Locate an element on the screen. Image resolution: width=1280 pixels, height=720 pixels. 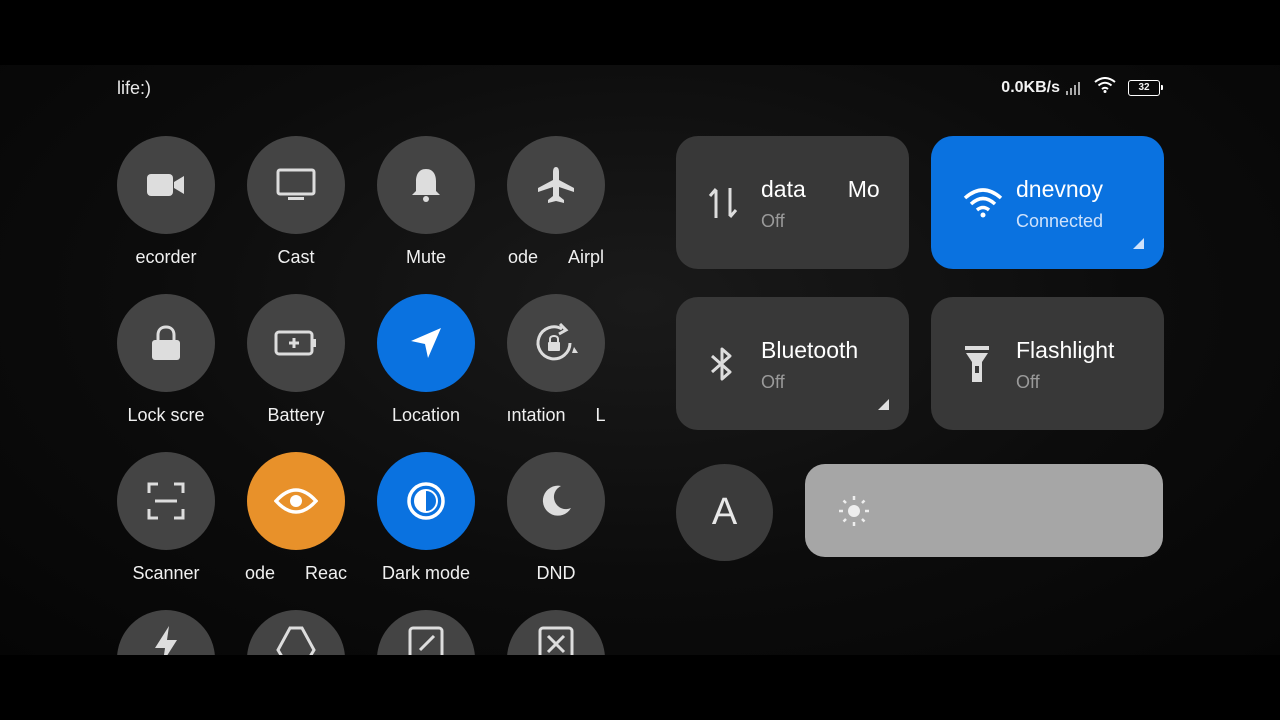
card-title: data Mo is located at coordinates (820, 189).